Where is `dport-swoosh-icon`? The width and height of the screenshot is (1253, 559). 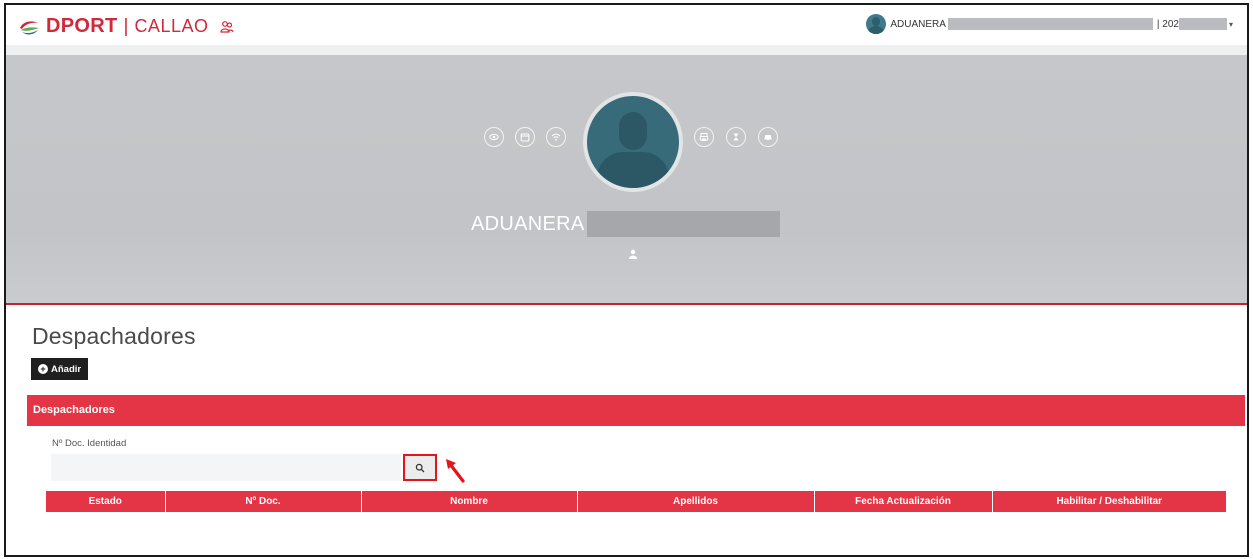 dport-swoosh-icon is located at coordinates (29, 27).